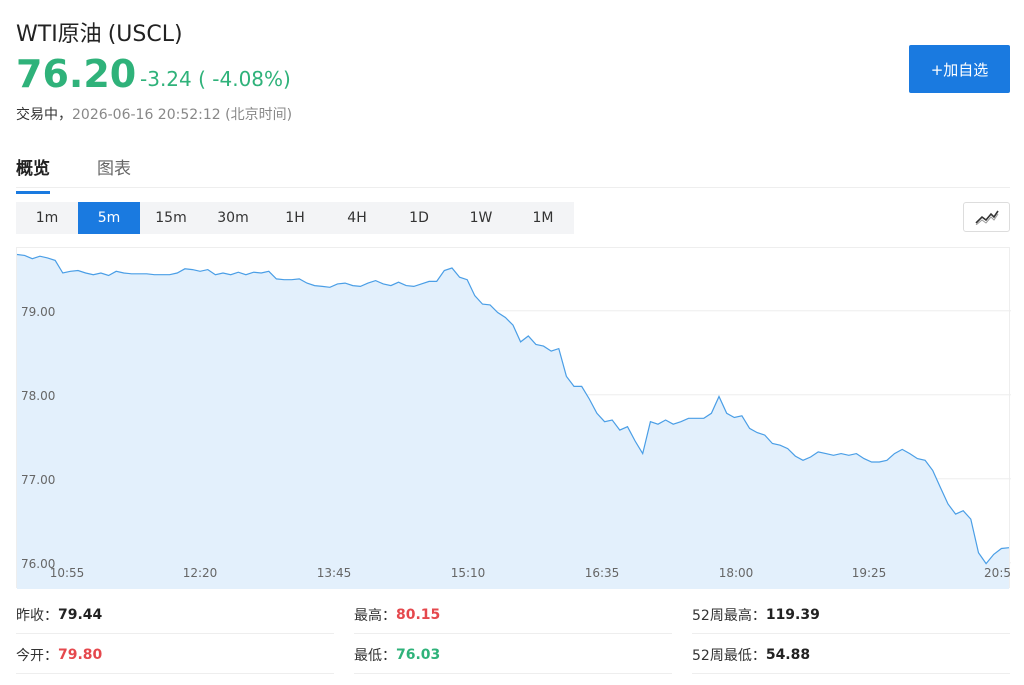 The image size is (1024, 685). I want to click on stat-label: 52周最高：, so click(729, 615).